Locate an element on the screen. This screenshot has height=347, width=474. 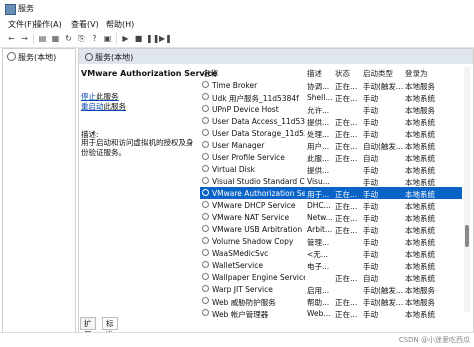
restart-service-link: 重启动 is located at coordinates (92, 106).